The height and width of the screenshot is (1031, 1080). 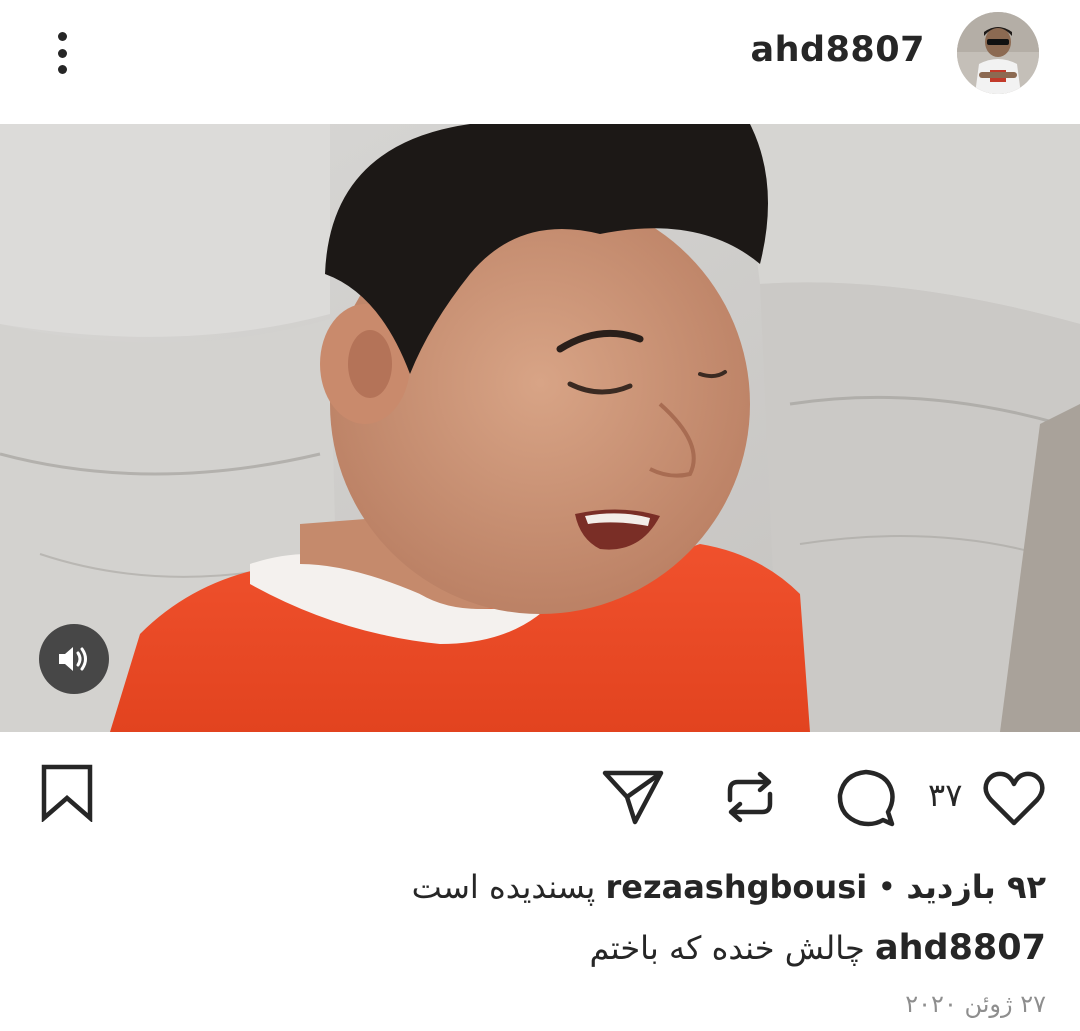 I want to click on comment-button, so click(x=866, y=799).